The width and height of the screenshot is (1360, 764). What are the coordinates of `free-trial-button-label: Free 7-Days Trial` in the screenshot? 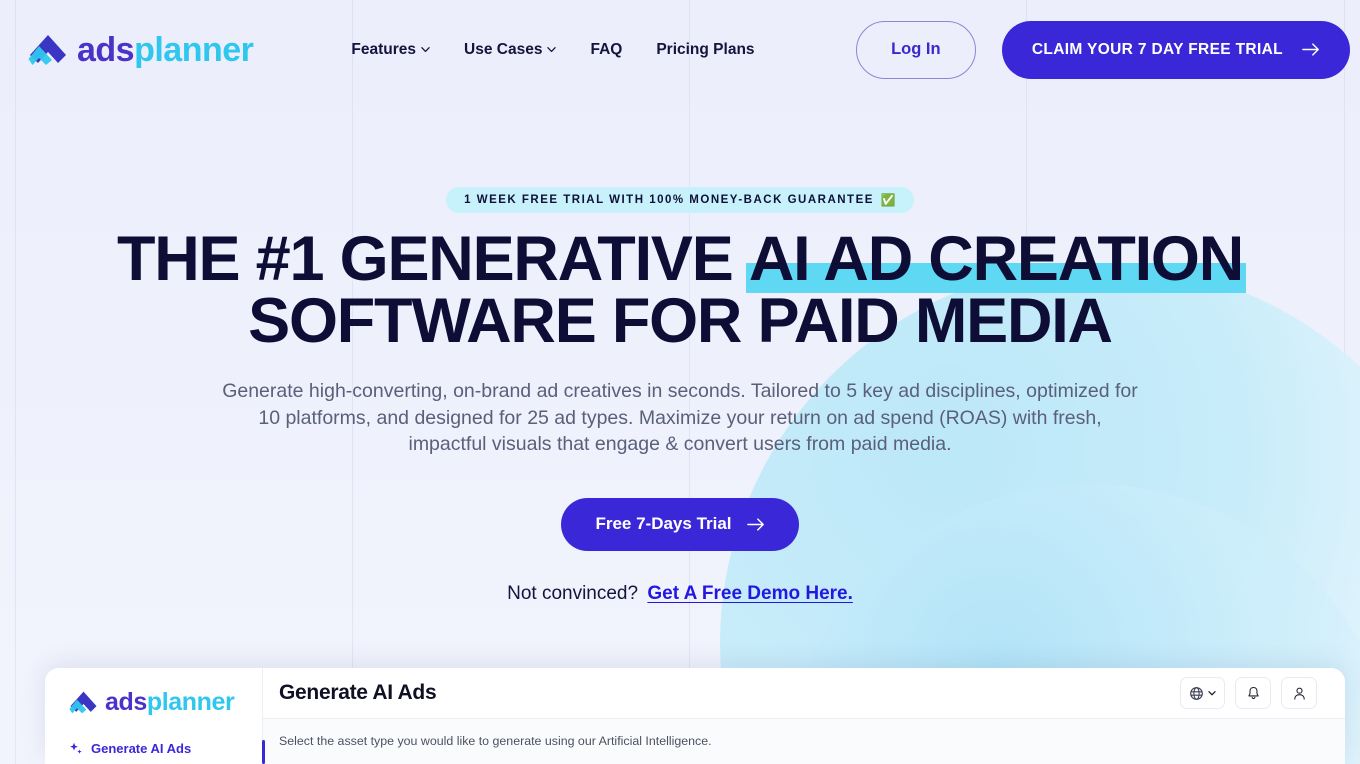 It's located at (663, 524).